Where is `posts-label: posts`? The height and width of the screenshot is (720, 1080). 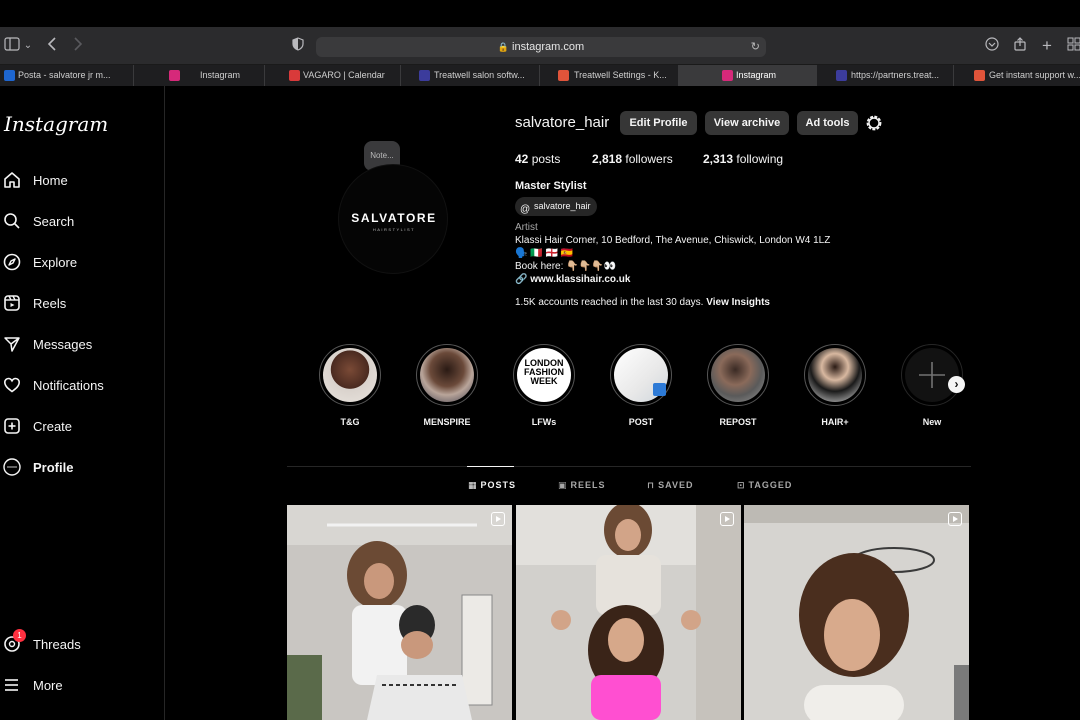 posts-label: posts is located at coordinates (546, 159).